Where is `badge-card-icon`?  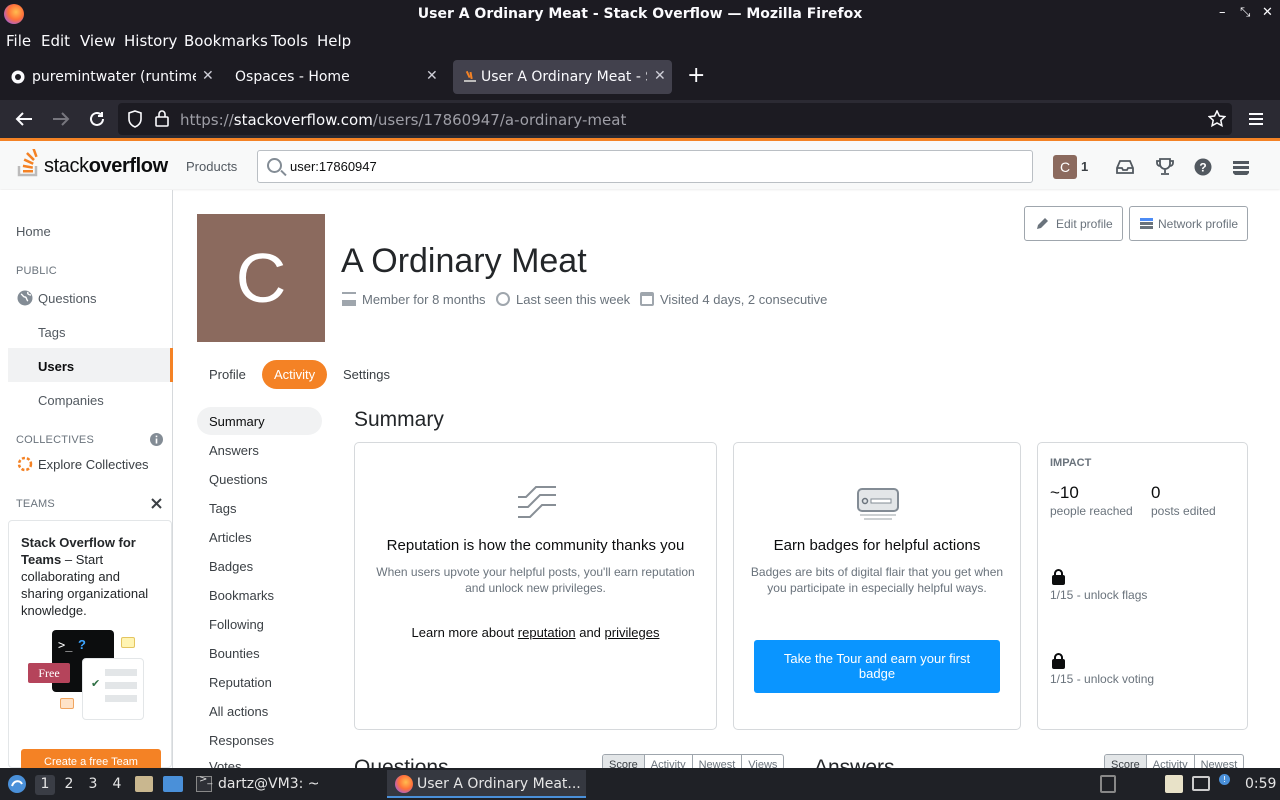 badge-card-icon is located at coordinates (878, 504).